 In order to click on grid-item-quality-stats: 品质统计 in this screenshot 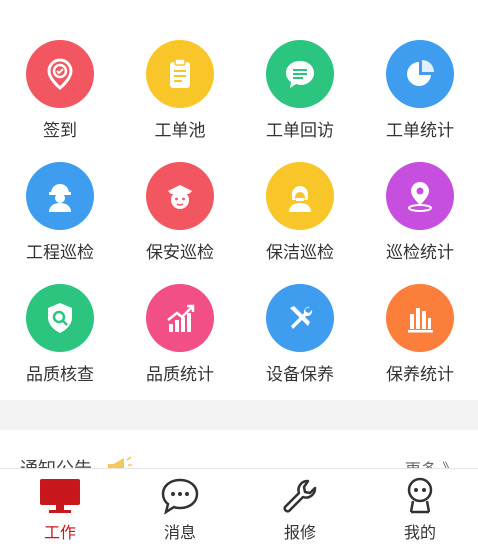, I will do `click(180, 344)`.